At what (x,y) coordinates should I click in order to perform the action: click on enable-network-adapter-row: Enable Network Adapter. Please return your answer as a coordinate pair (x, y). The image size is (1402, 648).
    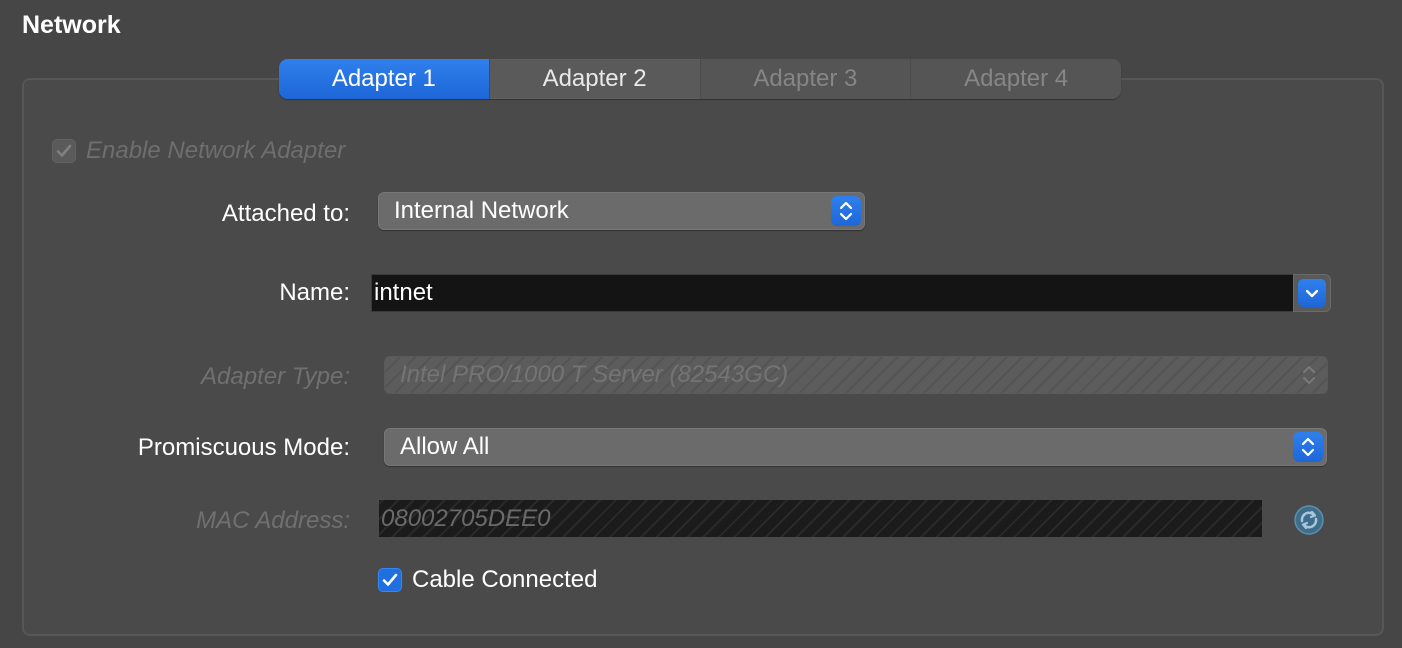
    Looking at the image, I should click on (198, 151).